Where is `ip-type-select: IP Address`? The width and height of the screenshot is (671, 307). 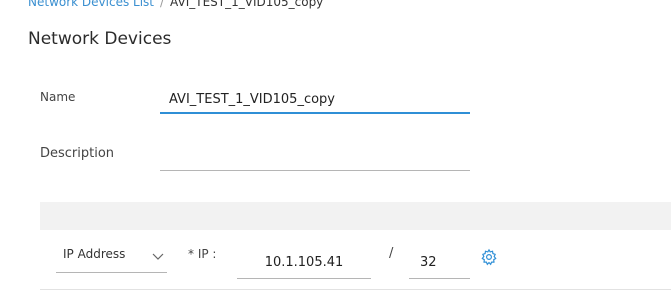
ip-type-select: IP Address is located at coordinates (111, 258).